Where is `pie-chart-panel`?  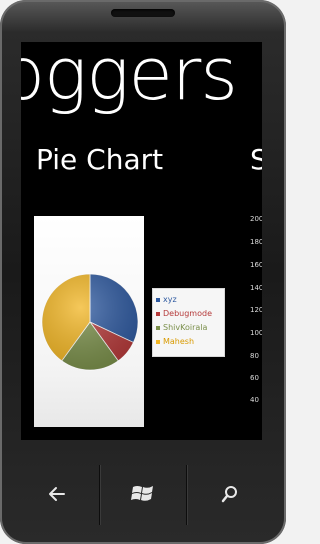
pie-chart-panel is located at coordinates (89, 321).